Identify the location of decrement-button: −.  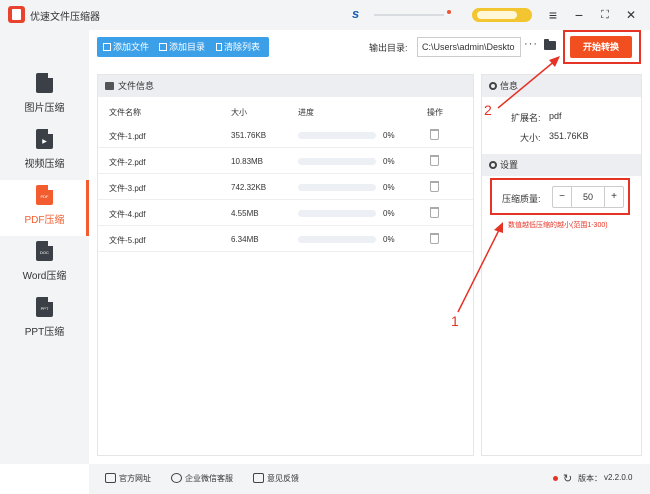
(562, 197).